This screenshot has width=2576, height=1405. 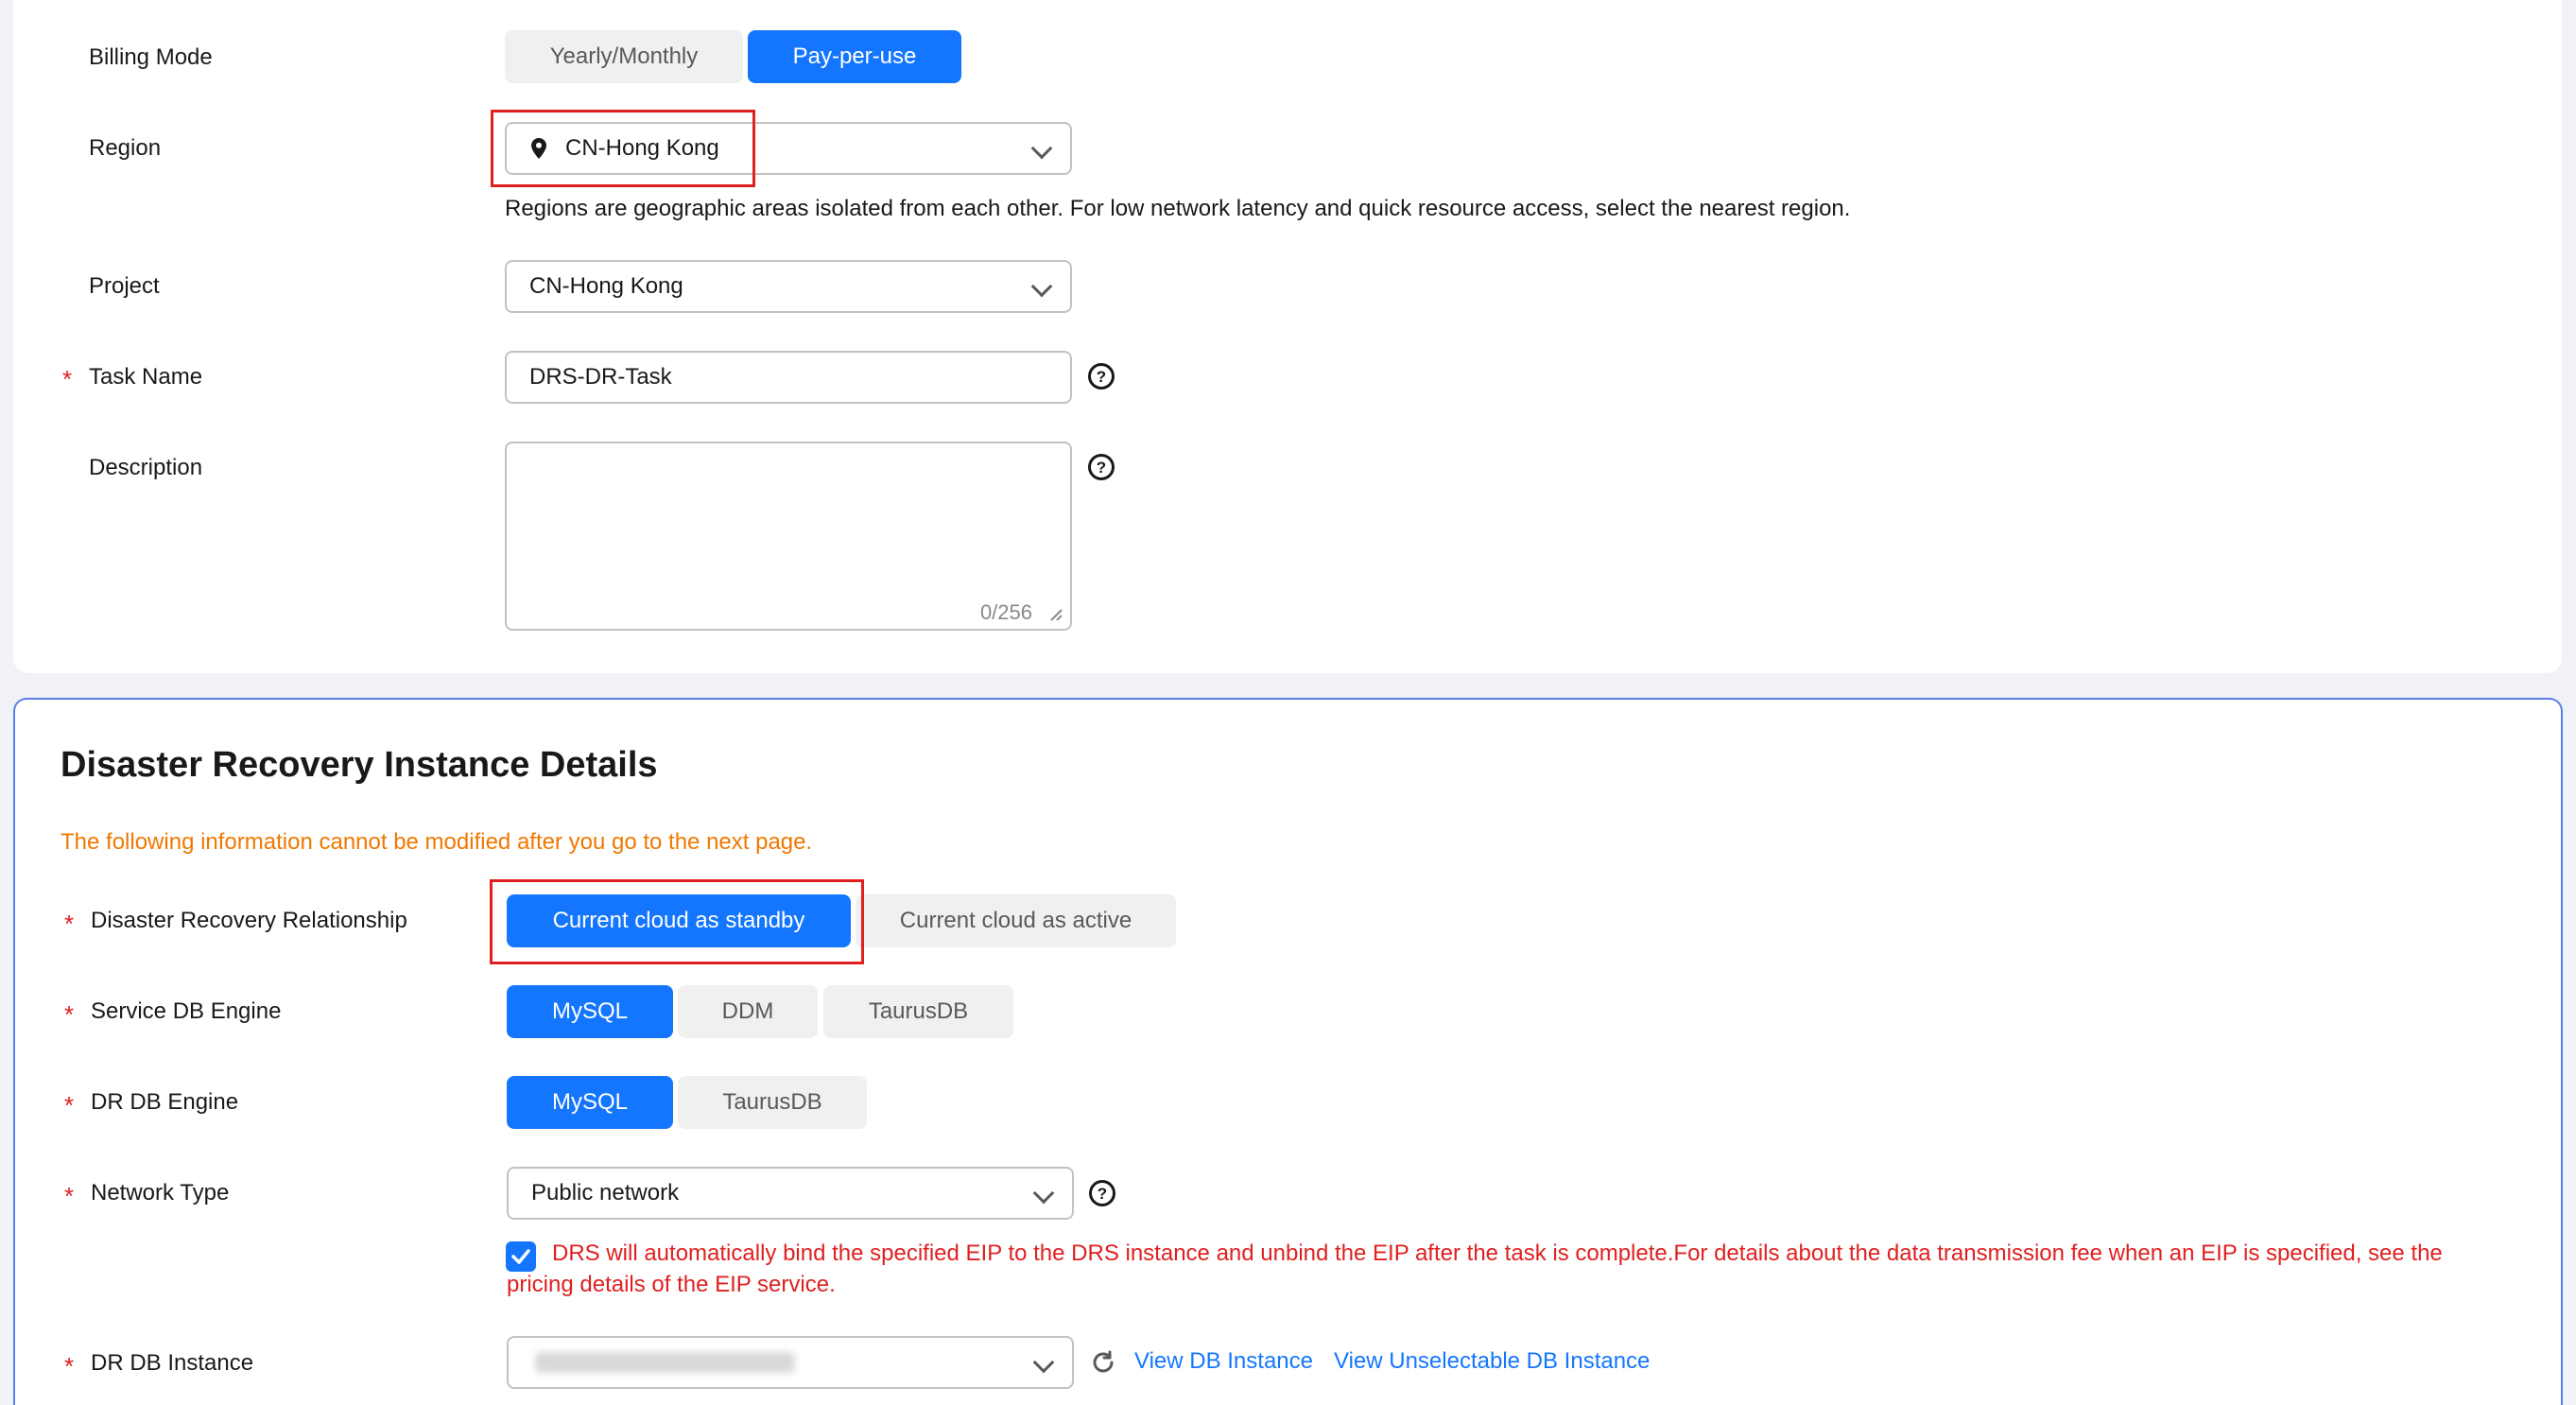 What do you see at coordinates (151, 57) in the screenshot?
I see `billing-mode-label: Billing Mode` at bounding box center [151, 57].